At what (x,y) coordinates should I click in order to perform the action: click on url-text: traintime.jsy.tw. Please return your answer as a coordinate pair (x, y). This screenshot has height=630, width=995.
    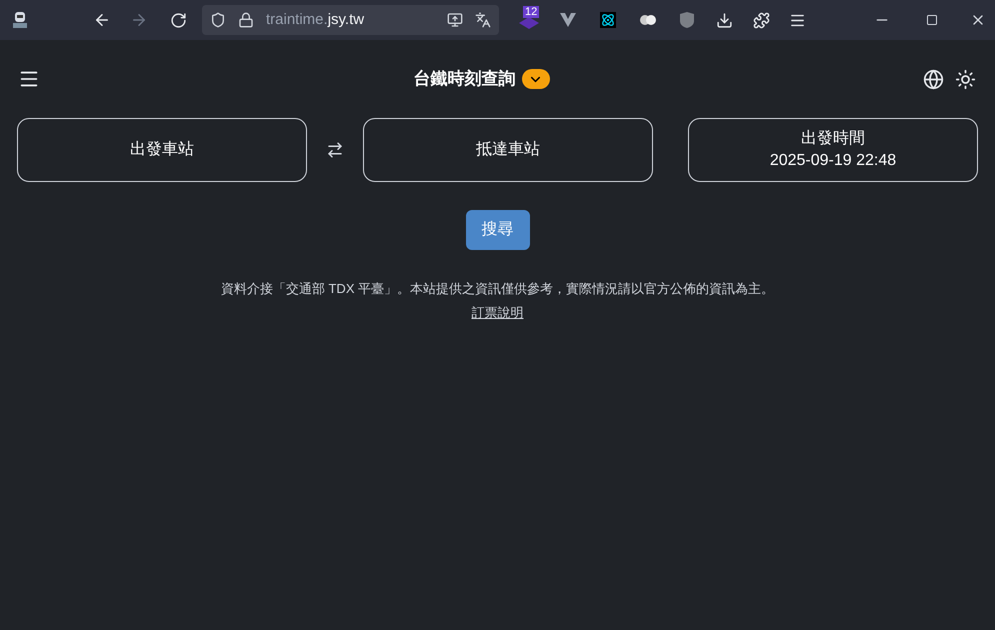
    Looking at the image, I should click on (315, 20).